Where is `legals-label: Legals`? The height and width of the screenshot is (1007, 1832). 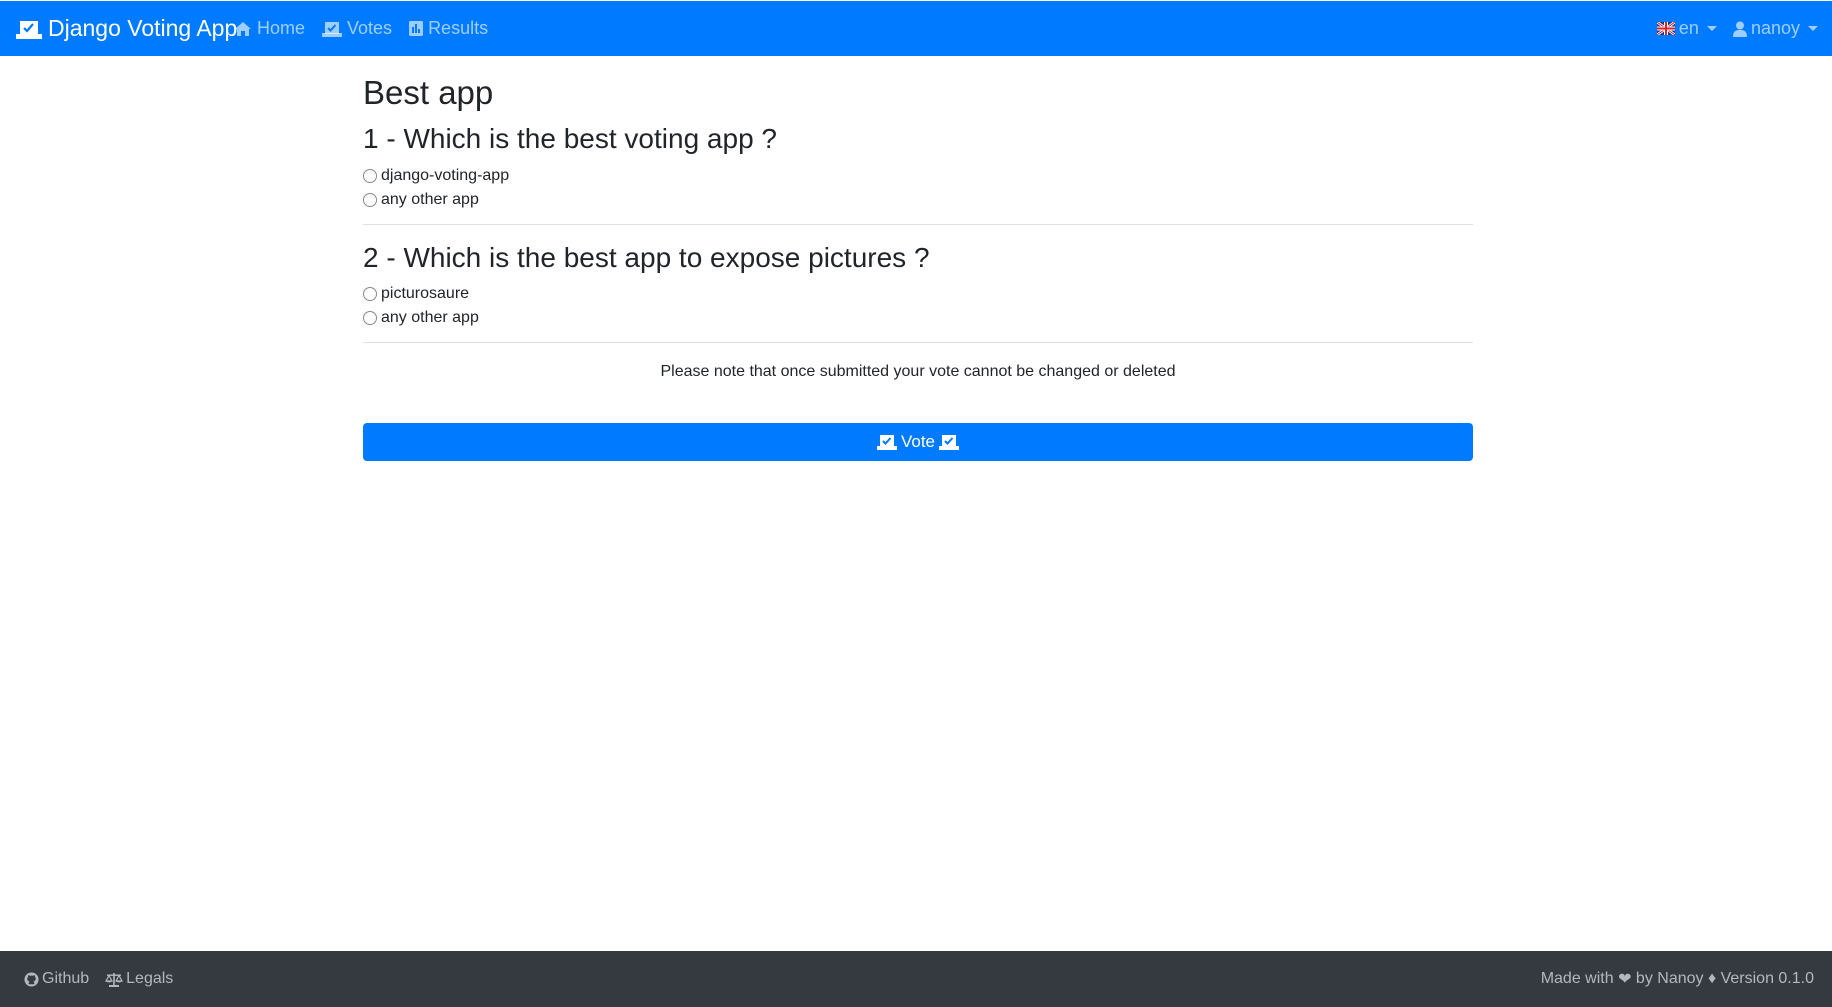 legals-label: Legals is located at coordinates (150, 978).